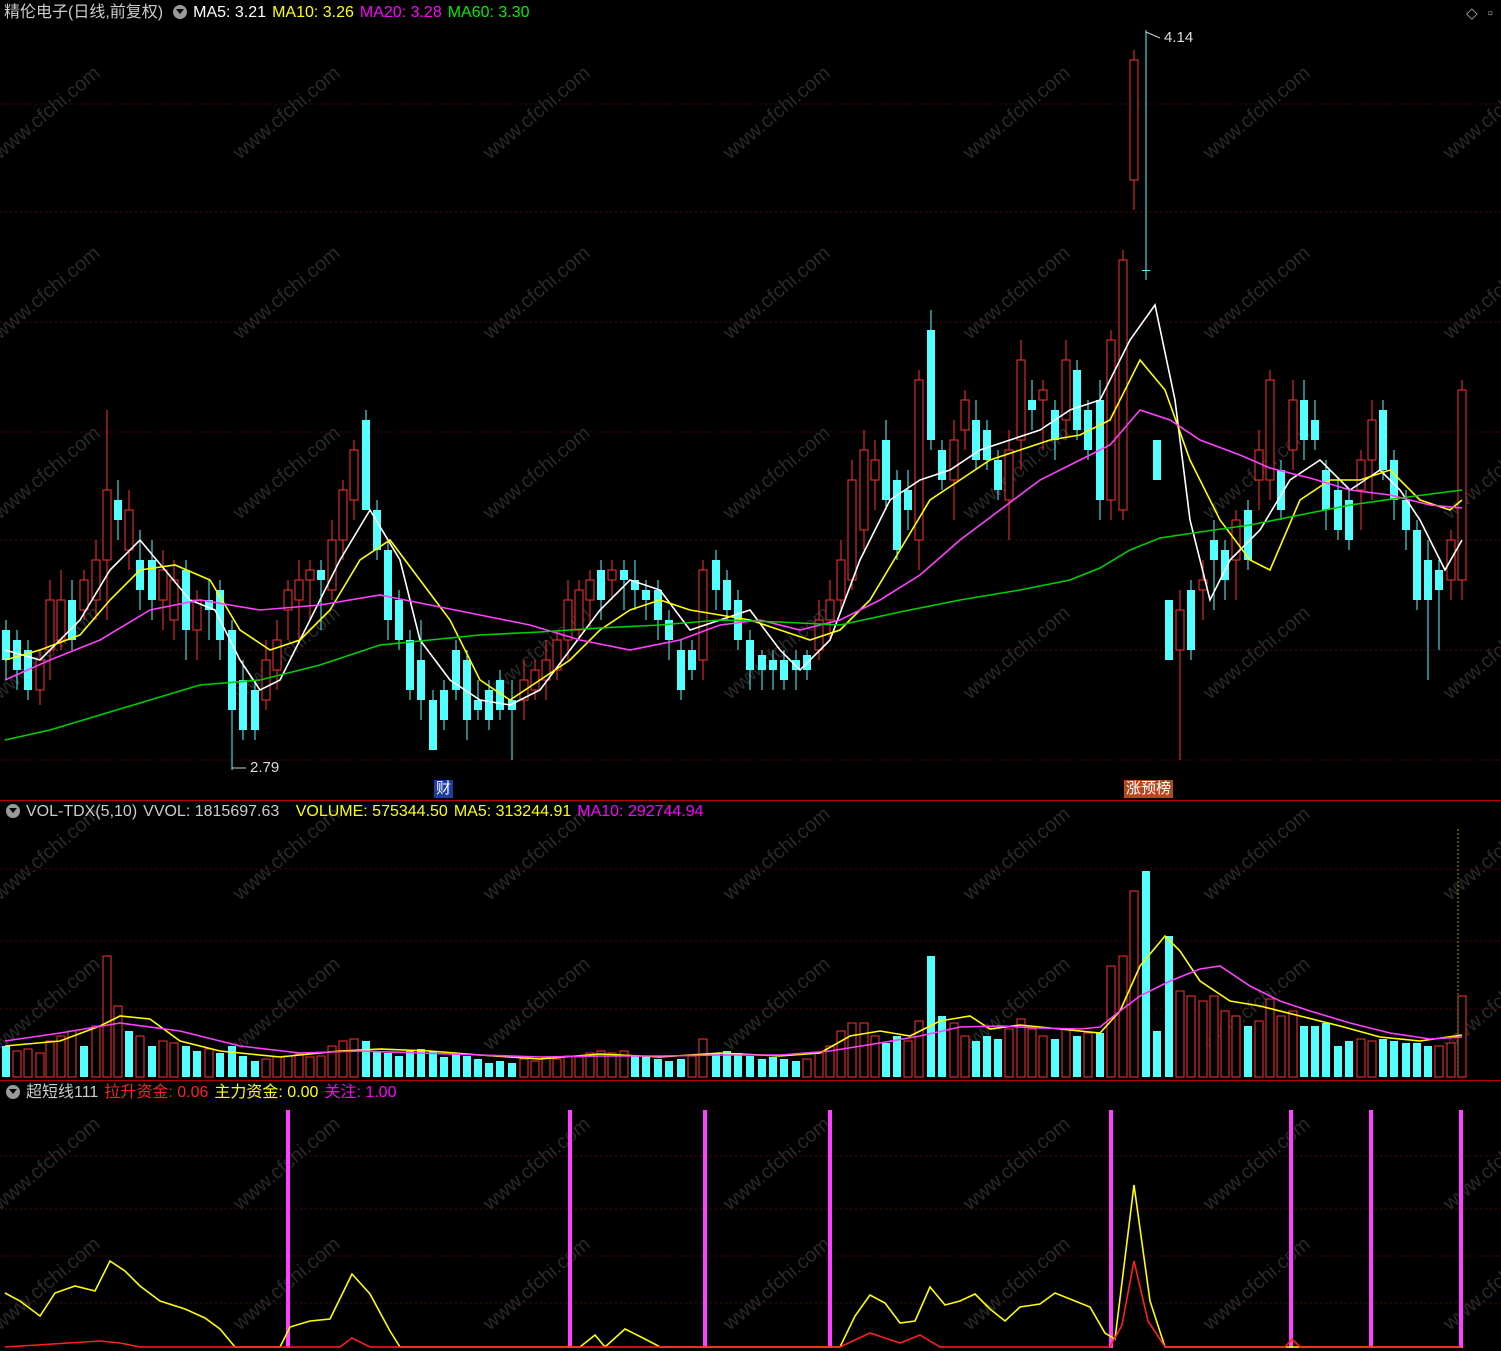 The image size is (1501, 1351). I want to click on zhuli-legend: 主力资金: 0.00, so click(266, 1092).